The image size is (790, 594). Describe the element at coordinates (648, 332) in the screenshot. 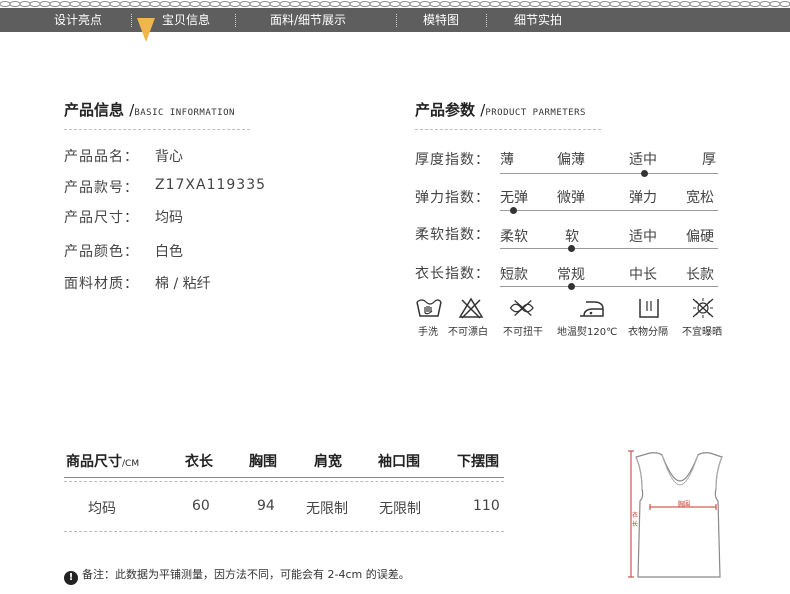

I see `care-label: 衣物分隔` at that location.